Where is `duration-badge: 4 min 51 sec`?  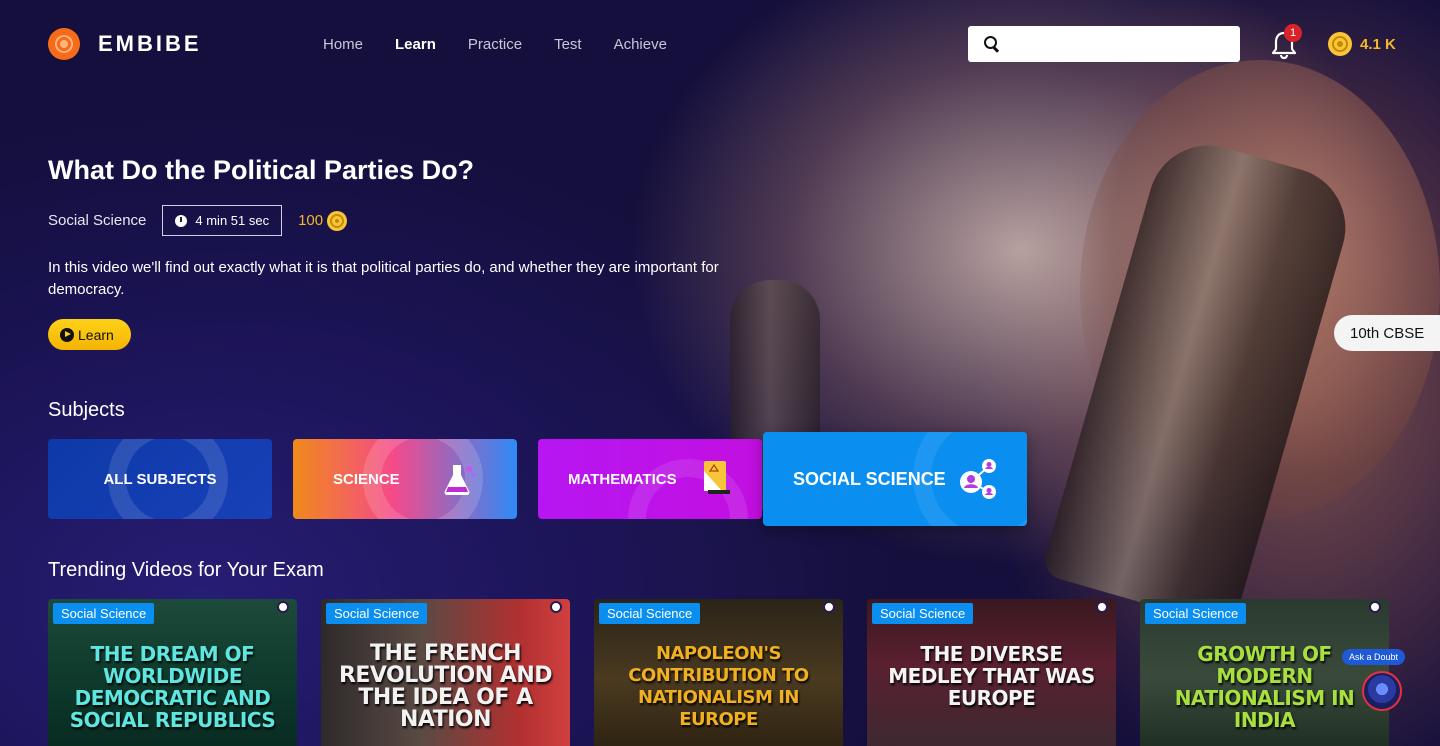 duration-badge: 4 min 51 sec is located at coordinates (222, 220).